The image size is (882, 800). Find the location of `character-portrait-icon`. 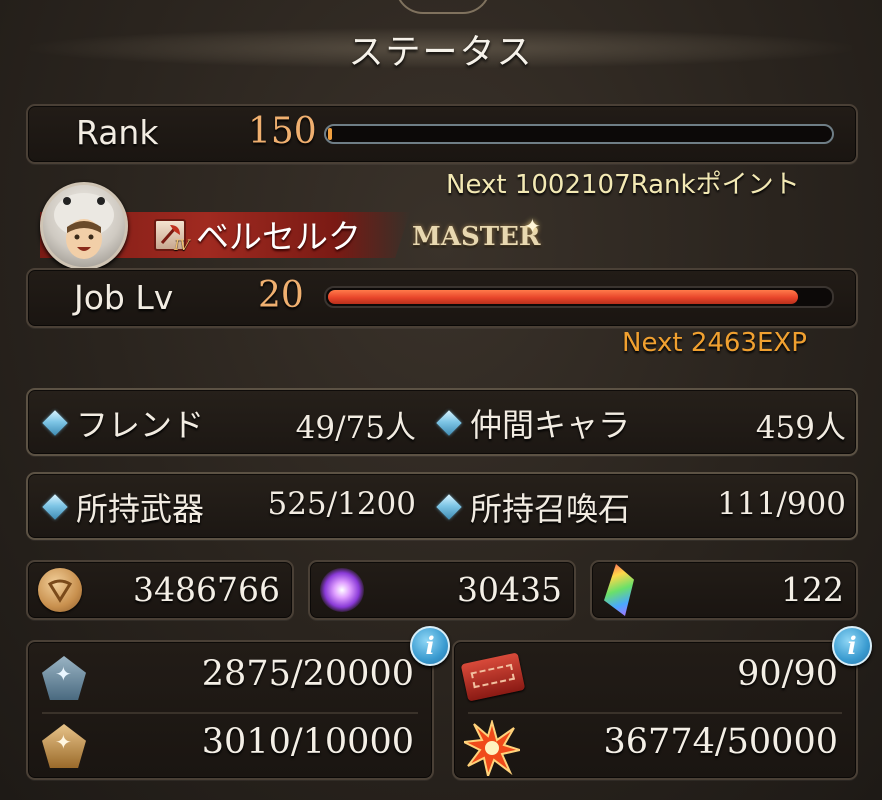

character-portrait-icon is located at coordinates (84, 226).